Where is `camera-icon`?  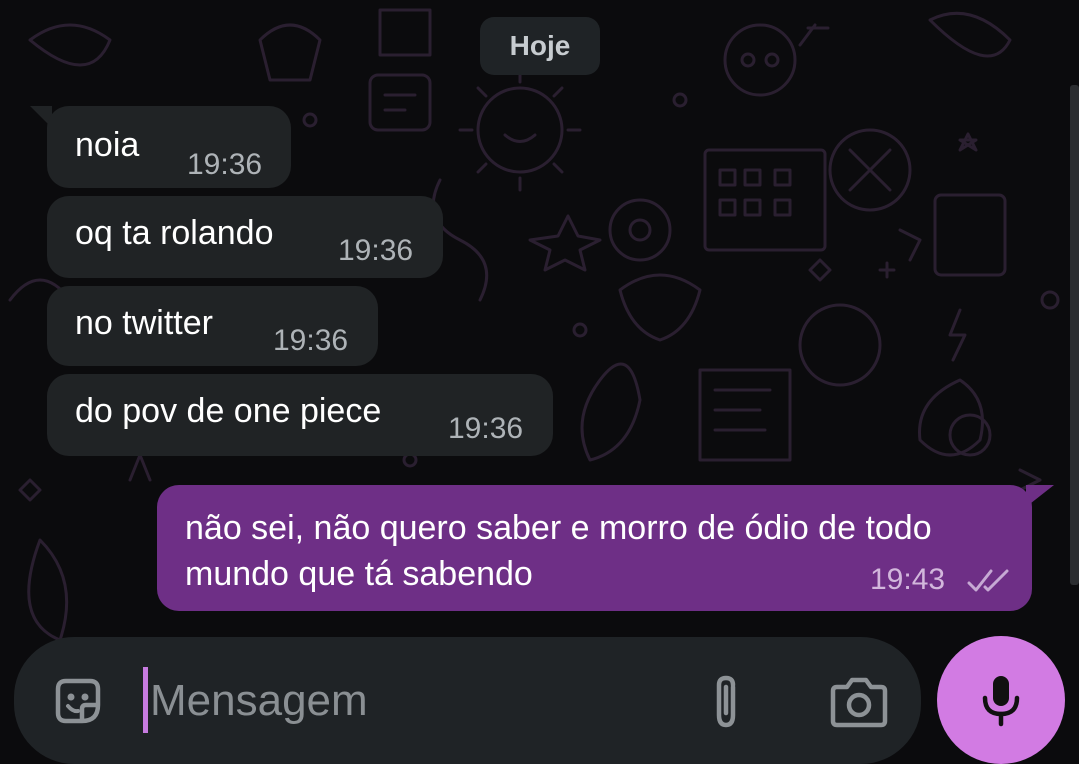
camera-icon is located at coordinates (859, 703).